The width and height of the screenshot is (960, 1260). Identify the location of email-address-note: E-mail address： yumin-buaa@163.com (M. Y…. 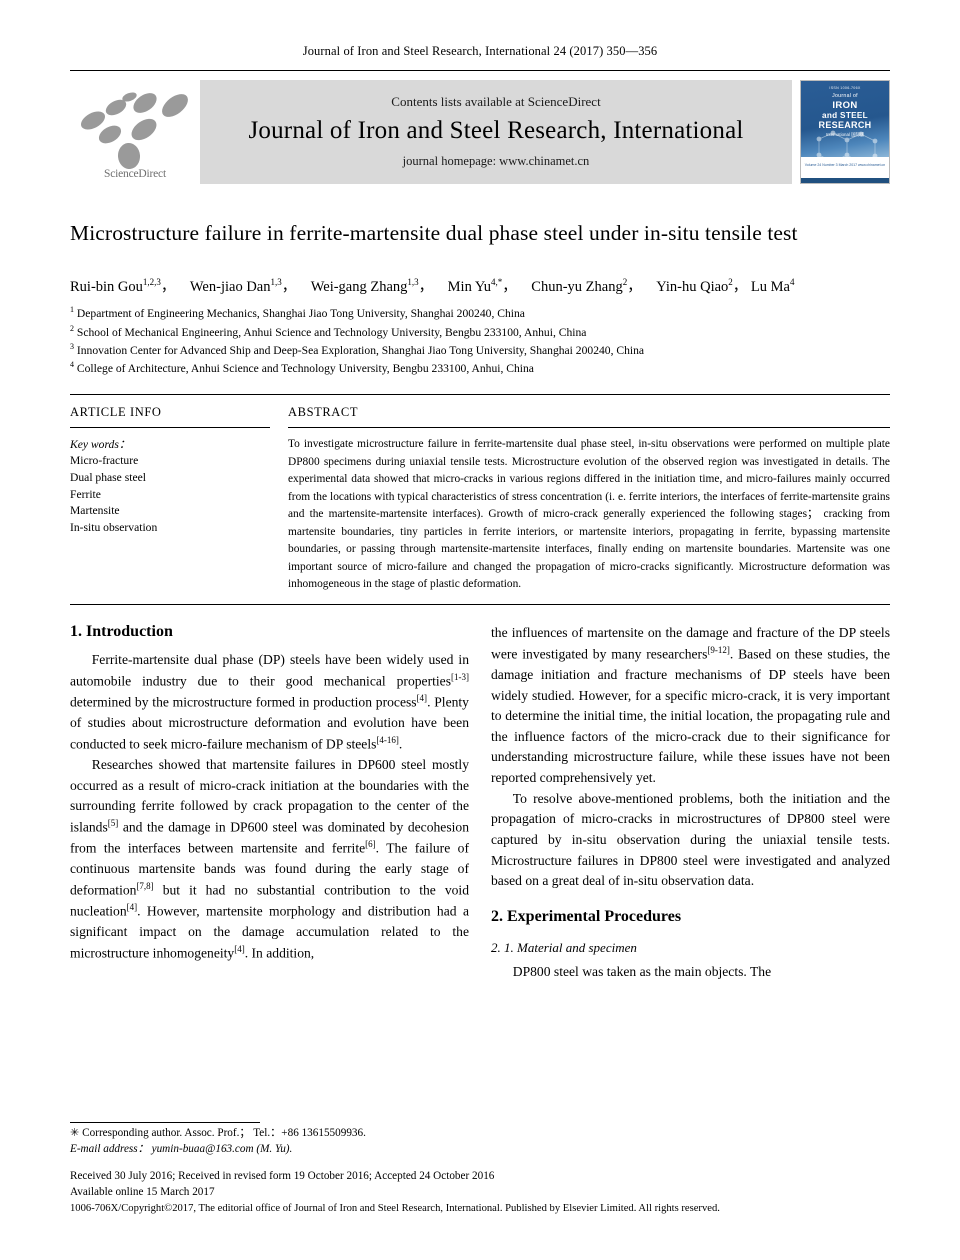
(480, 1150).